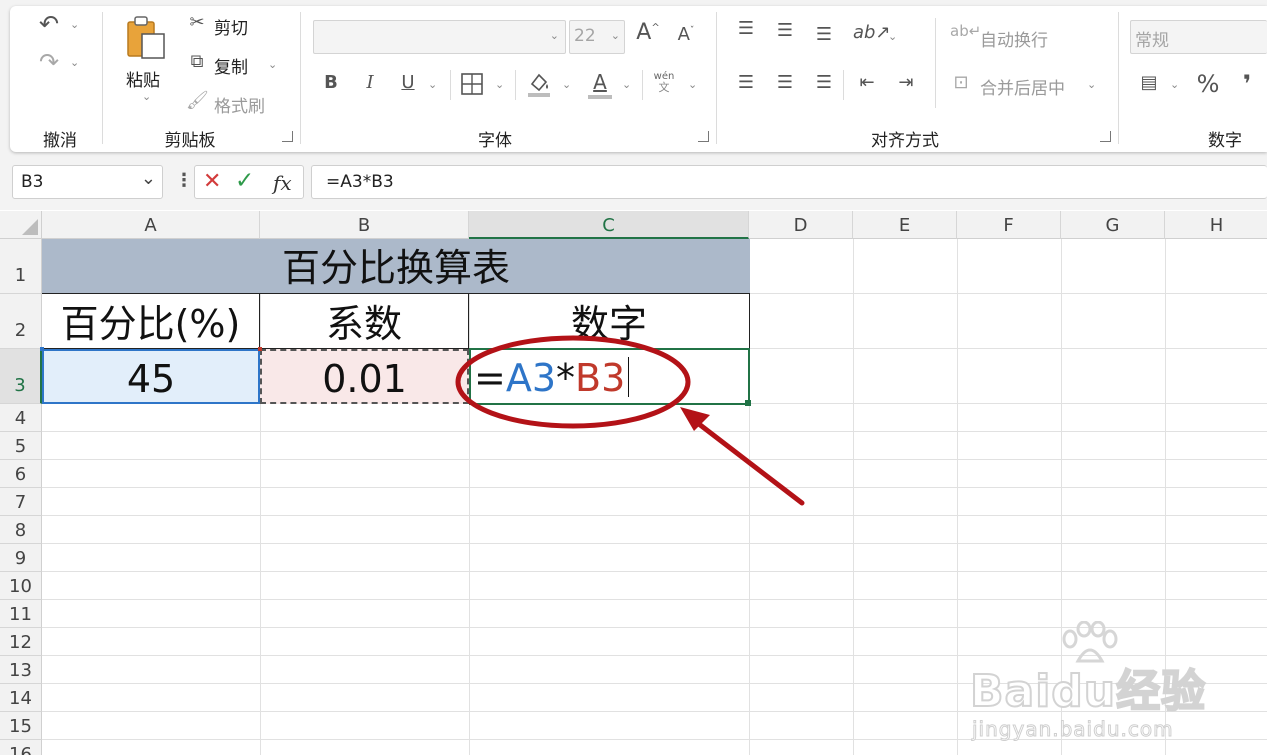 The image size is (1267, 755). Describe the element at coordinates (748, 462) in the screenshot. I see `pointer-arrow-line` at that location.